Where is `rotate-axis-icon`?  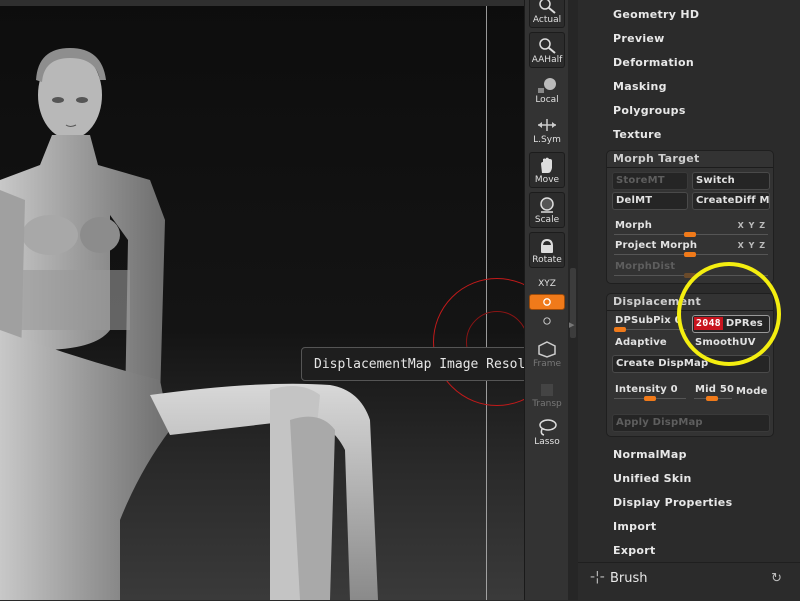 rotate-axis-icon is located at coordinates (547, 302).